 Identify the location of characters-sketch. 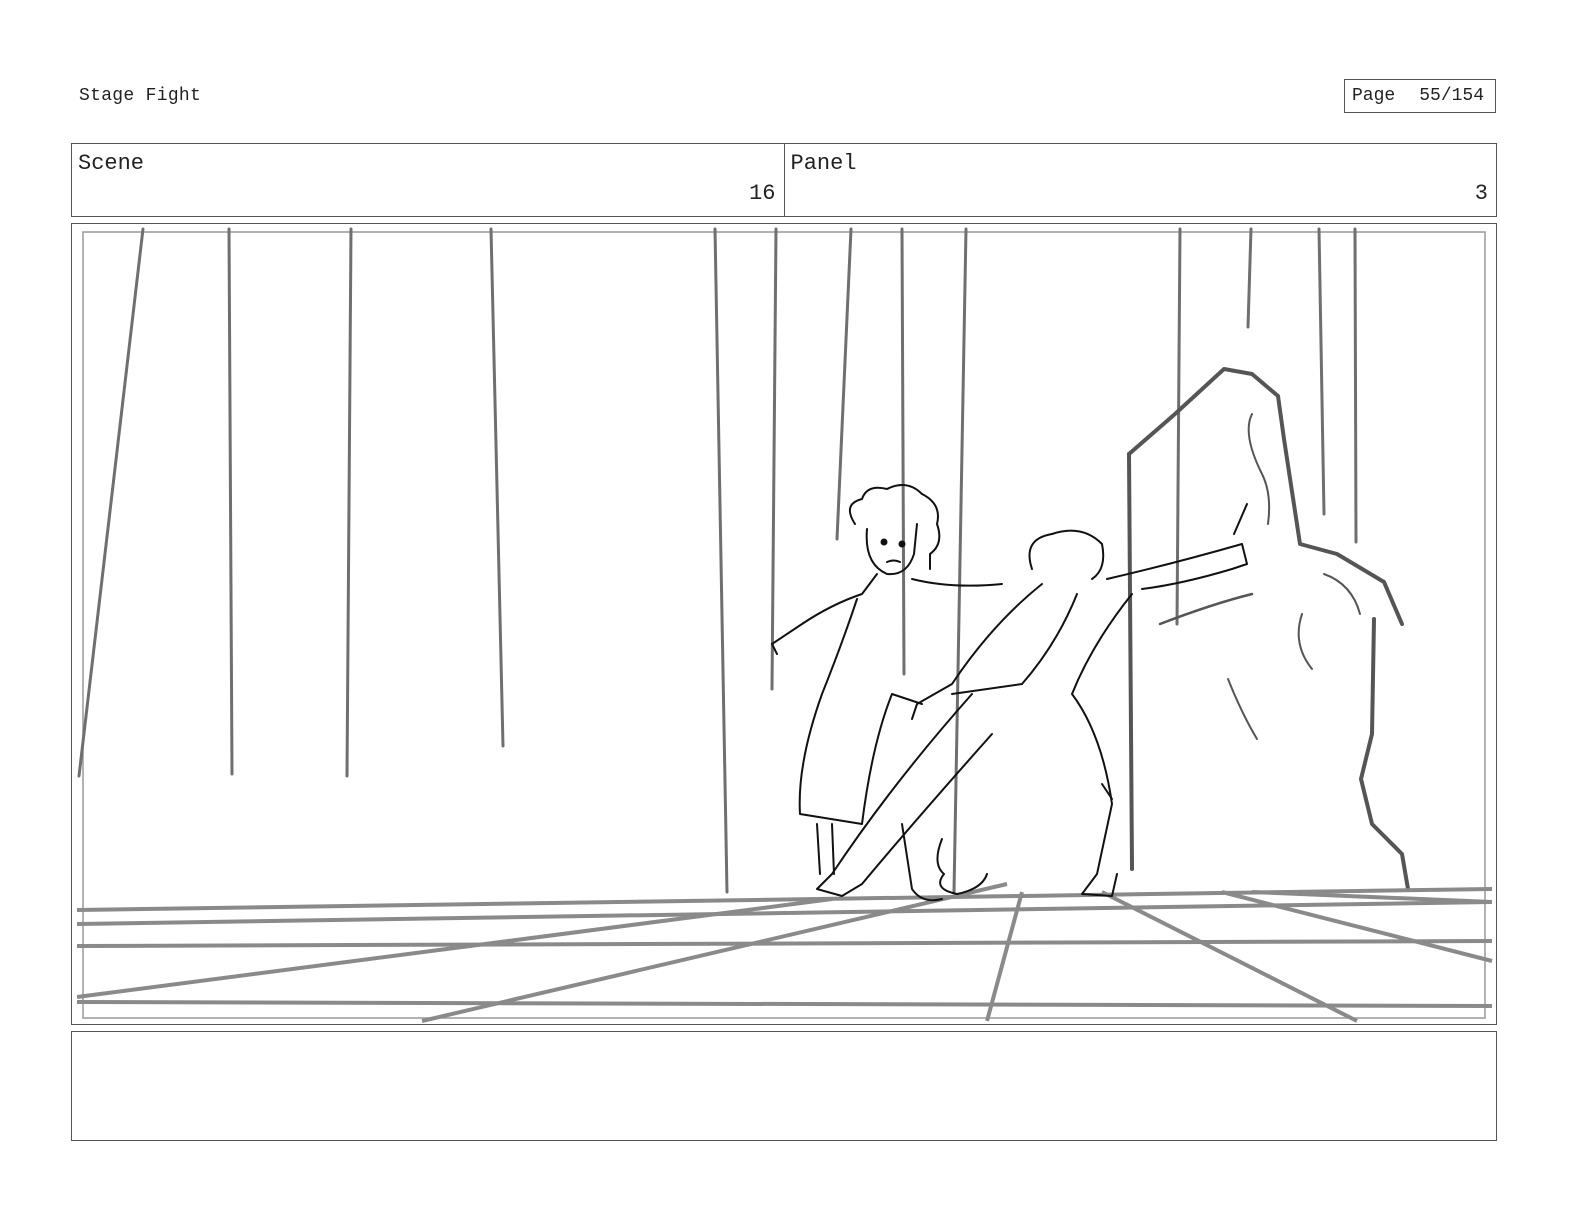
(1009, 693).